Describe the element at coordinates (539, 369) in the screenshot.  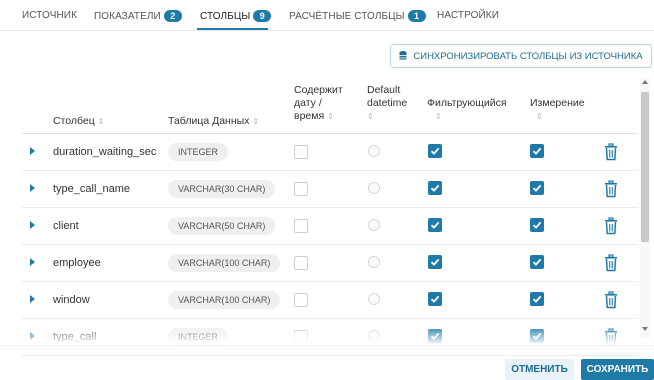
I see `cancel-button: ОТМЕНИТЬ` at that location.